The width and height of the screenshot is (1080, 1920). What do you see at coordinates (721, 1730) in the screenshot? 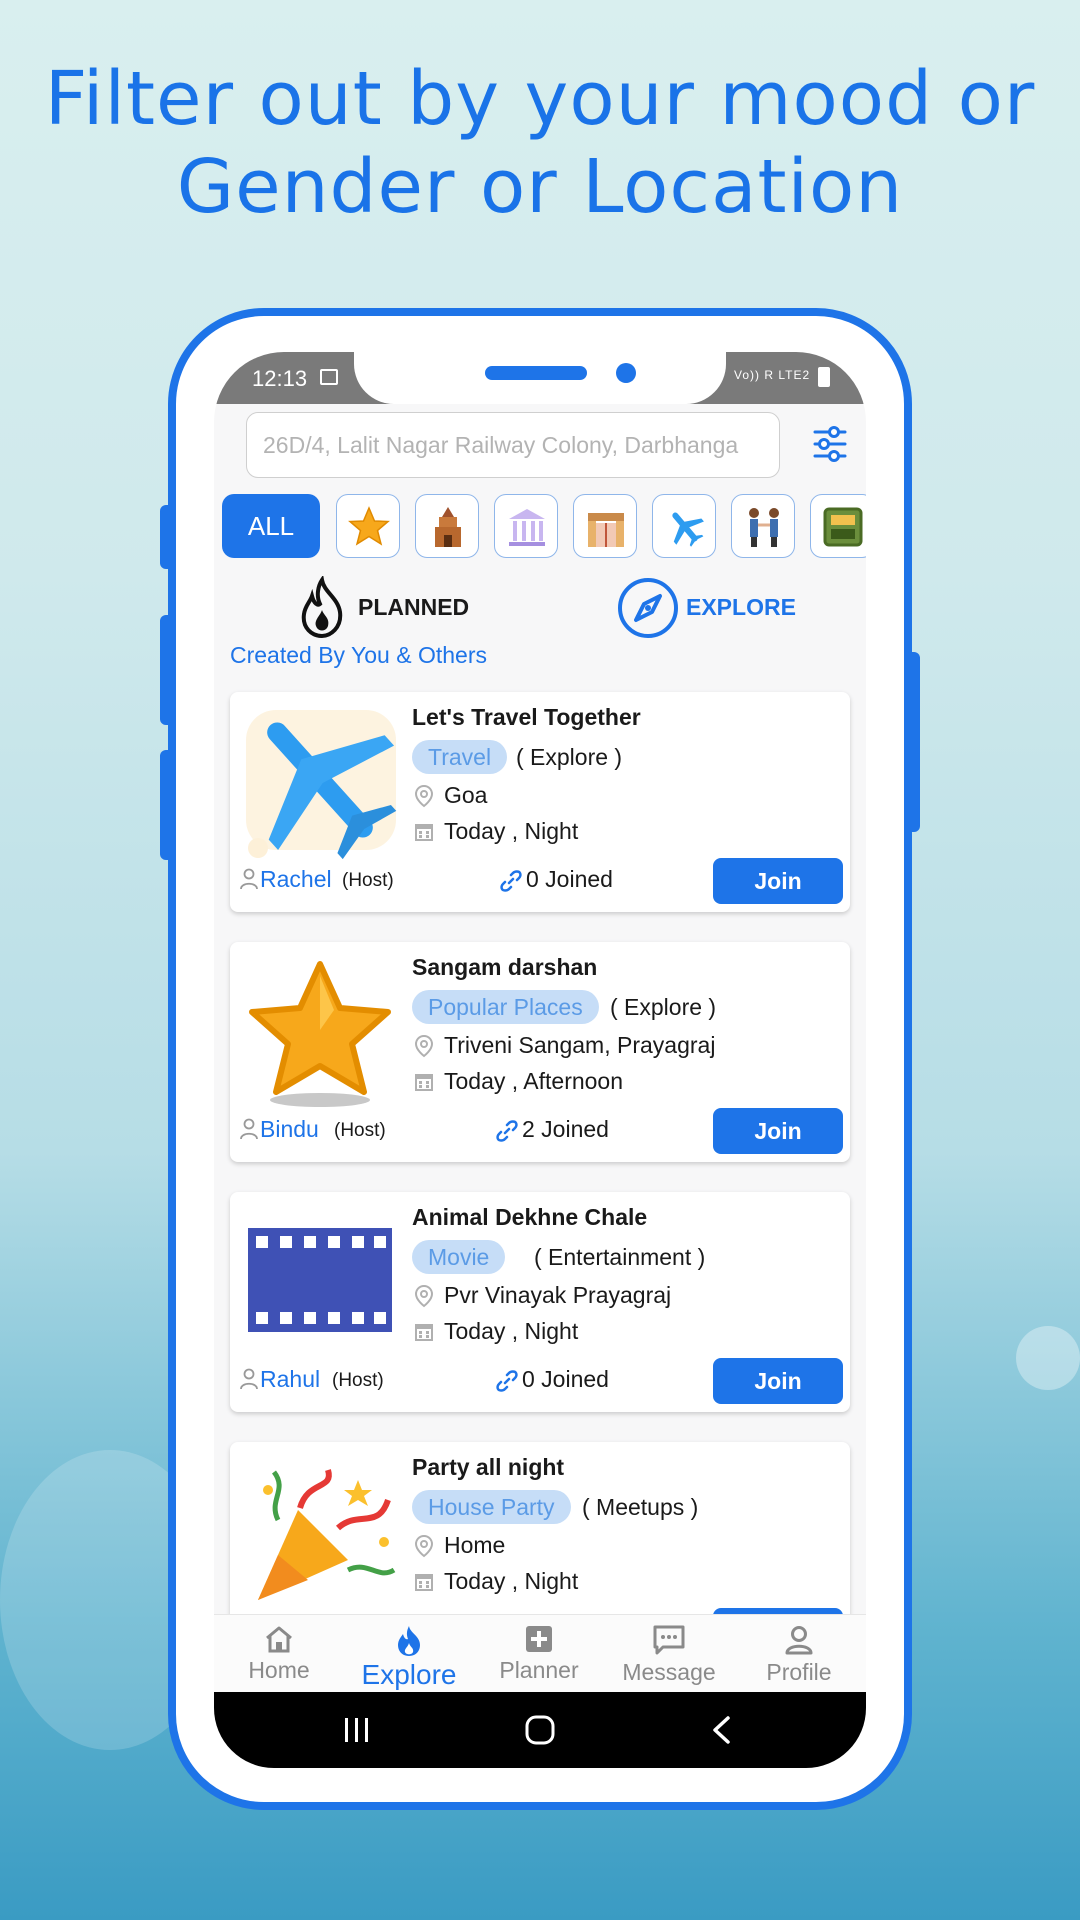
I see `back-icon` at bounding box center [721, 1730].